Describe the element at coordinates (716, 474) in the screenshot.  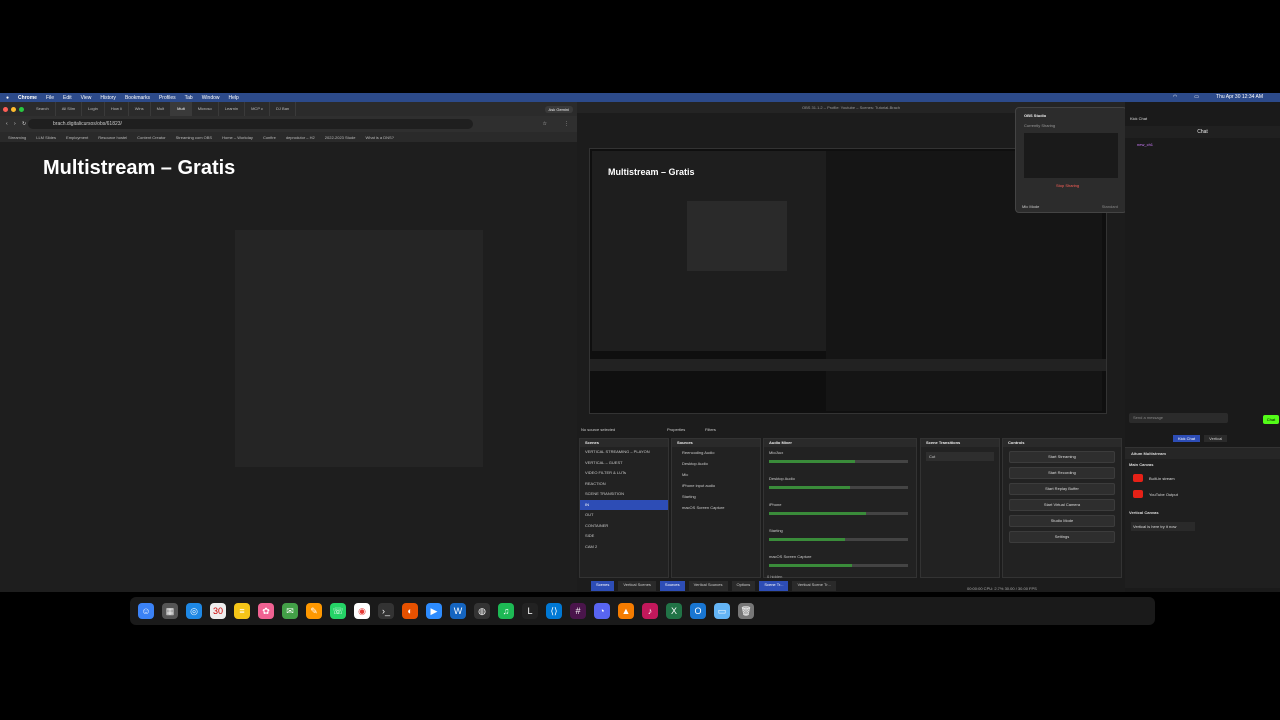
I see `source-item: Mic` at that location.